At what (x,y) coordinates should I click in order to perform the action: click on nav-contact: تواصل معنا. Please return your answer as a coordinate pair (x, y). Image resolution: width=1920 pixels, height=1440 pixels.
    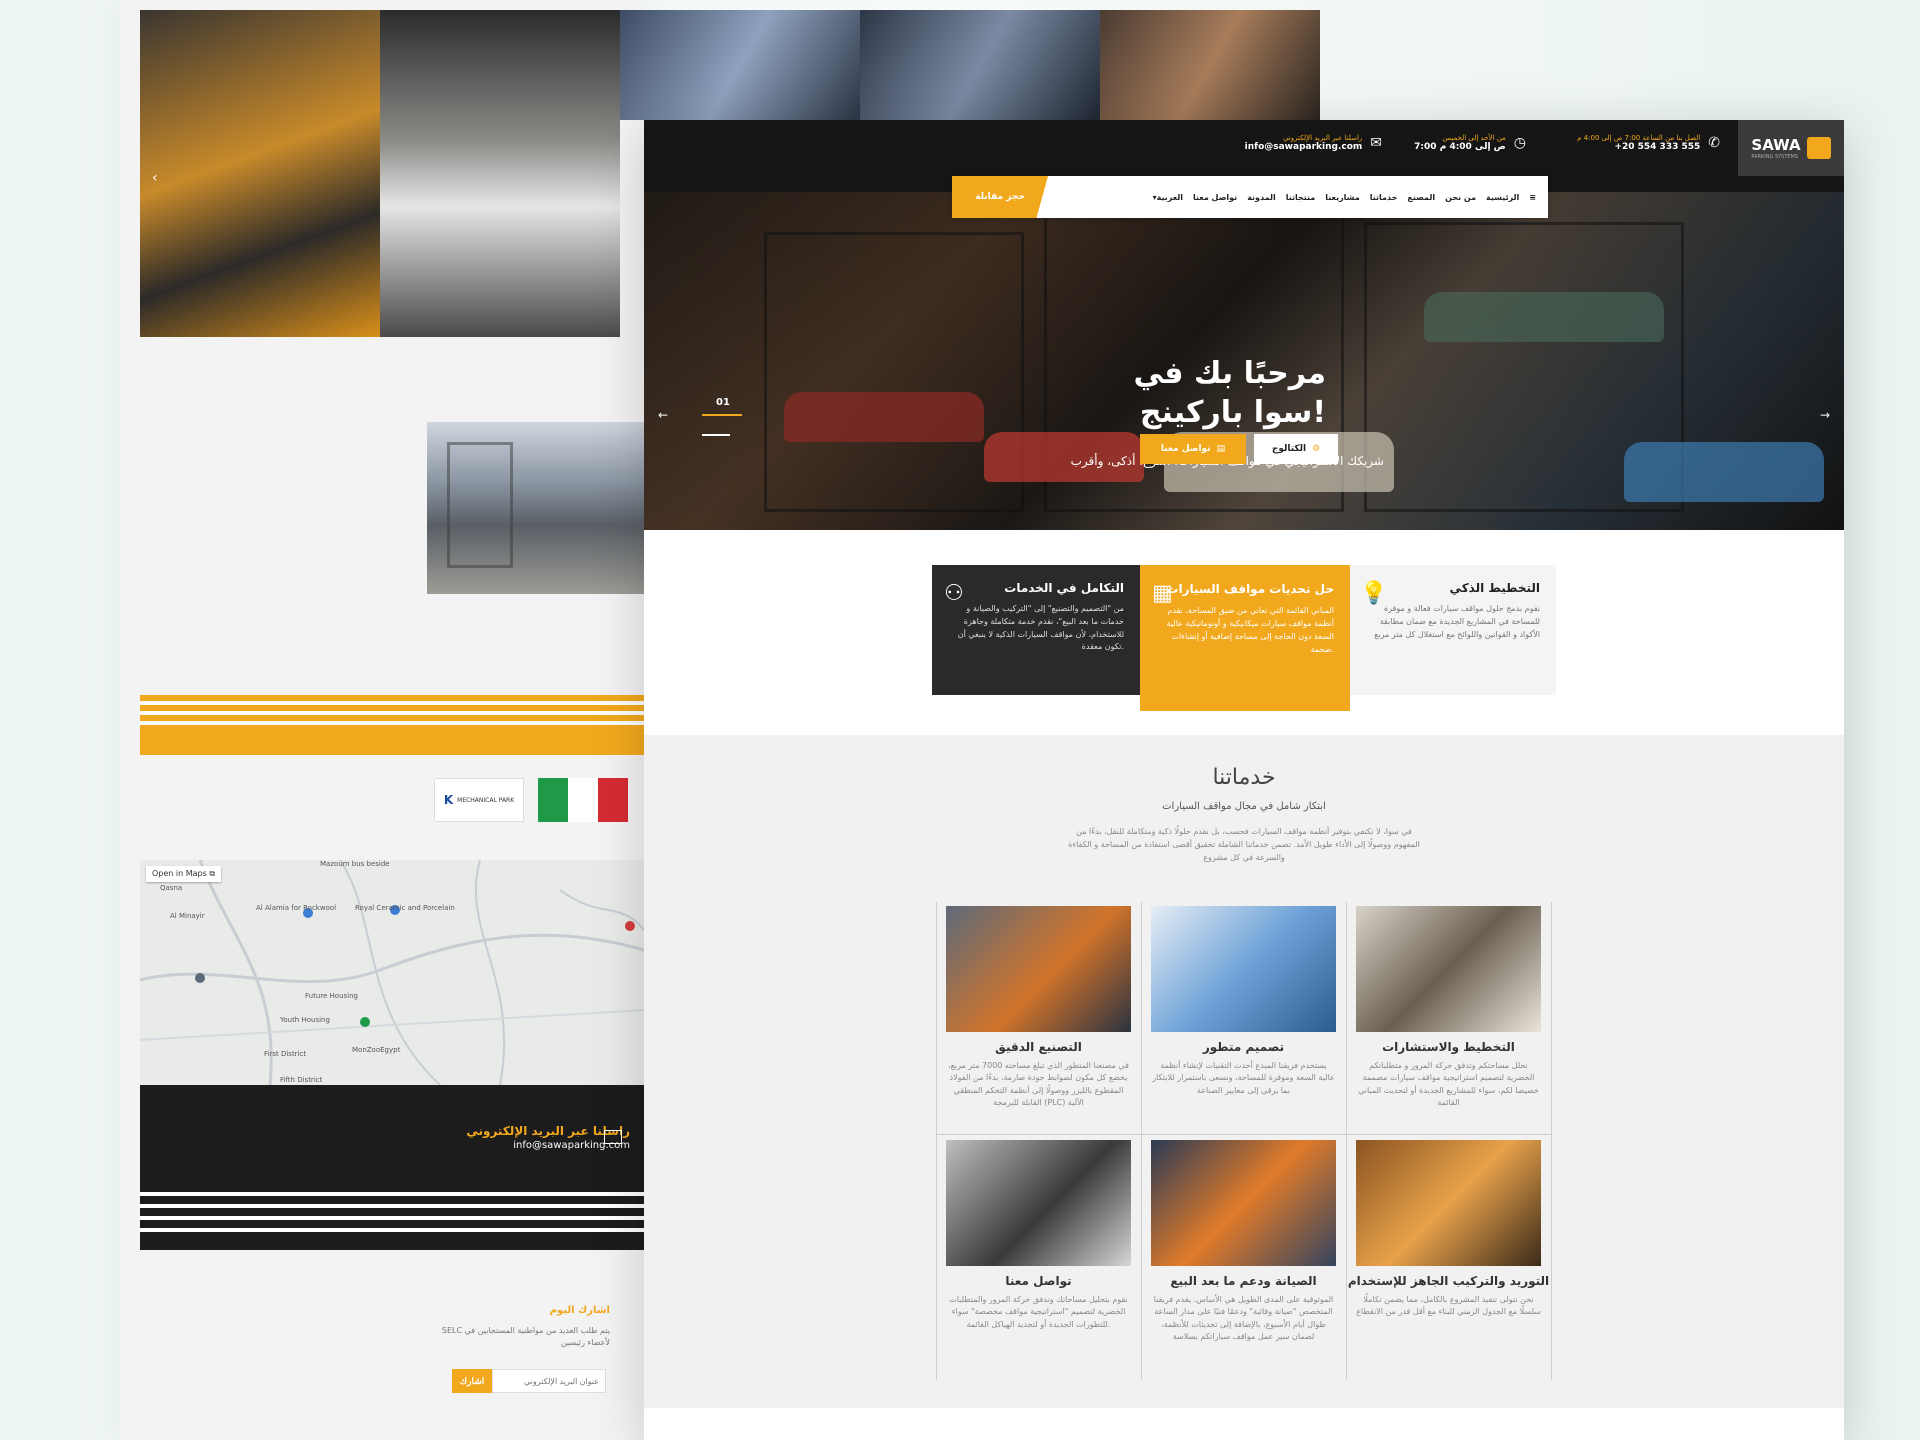
    Looking at the image, I should click on (1215, 197).